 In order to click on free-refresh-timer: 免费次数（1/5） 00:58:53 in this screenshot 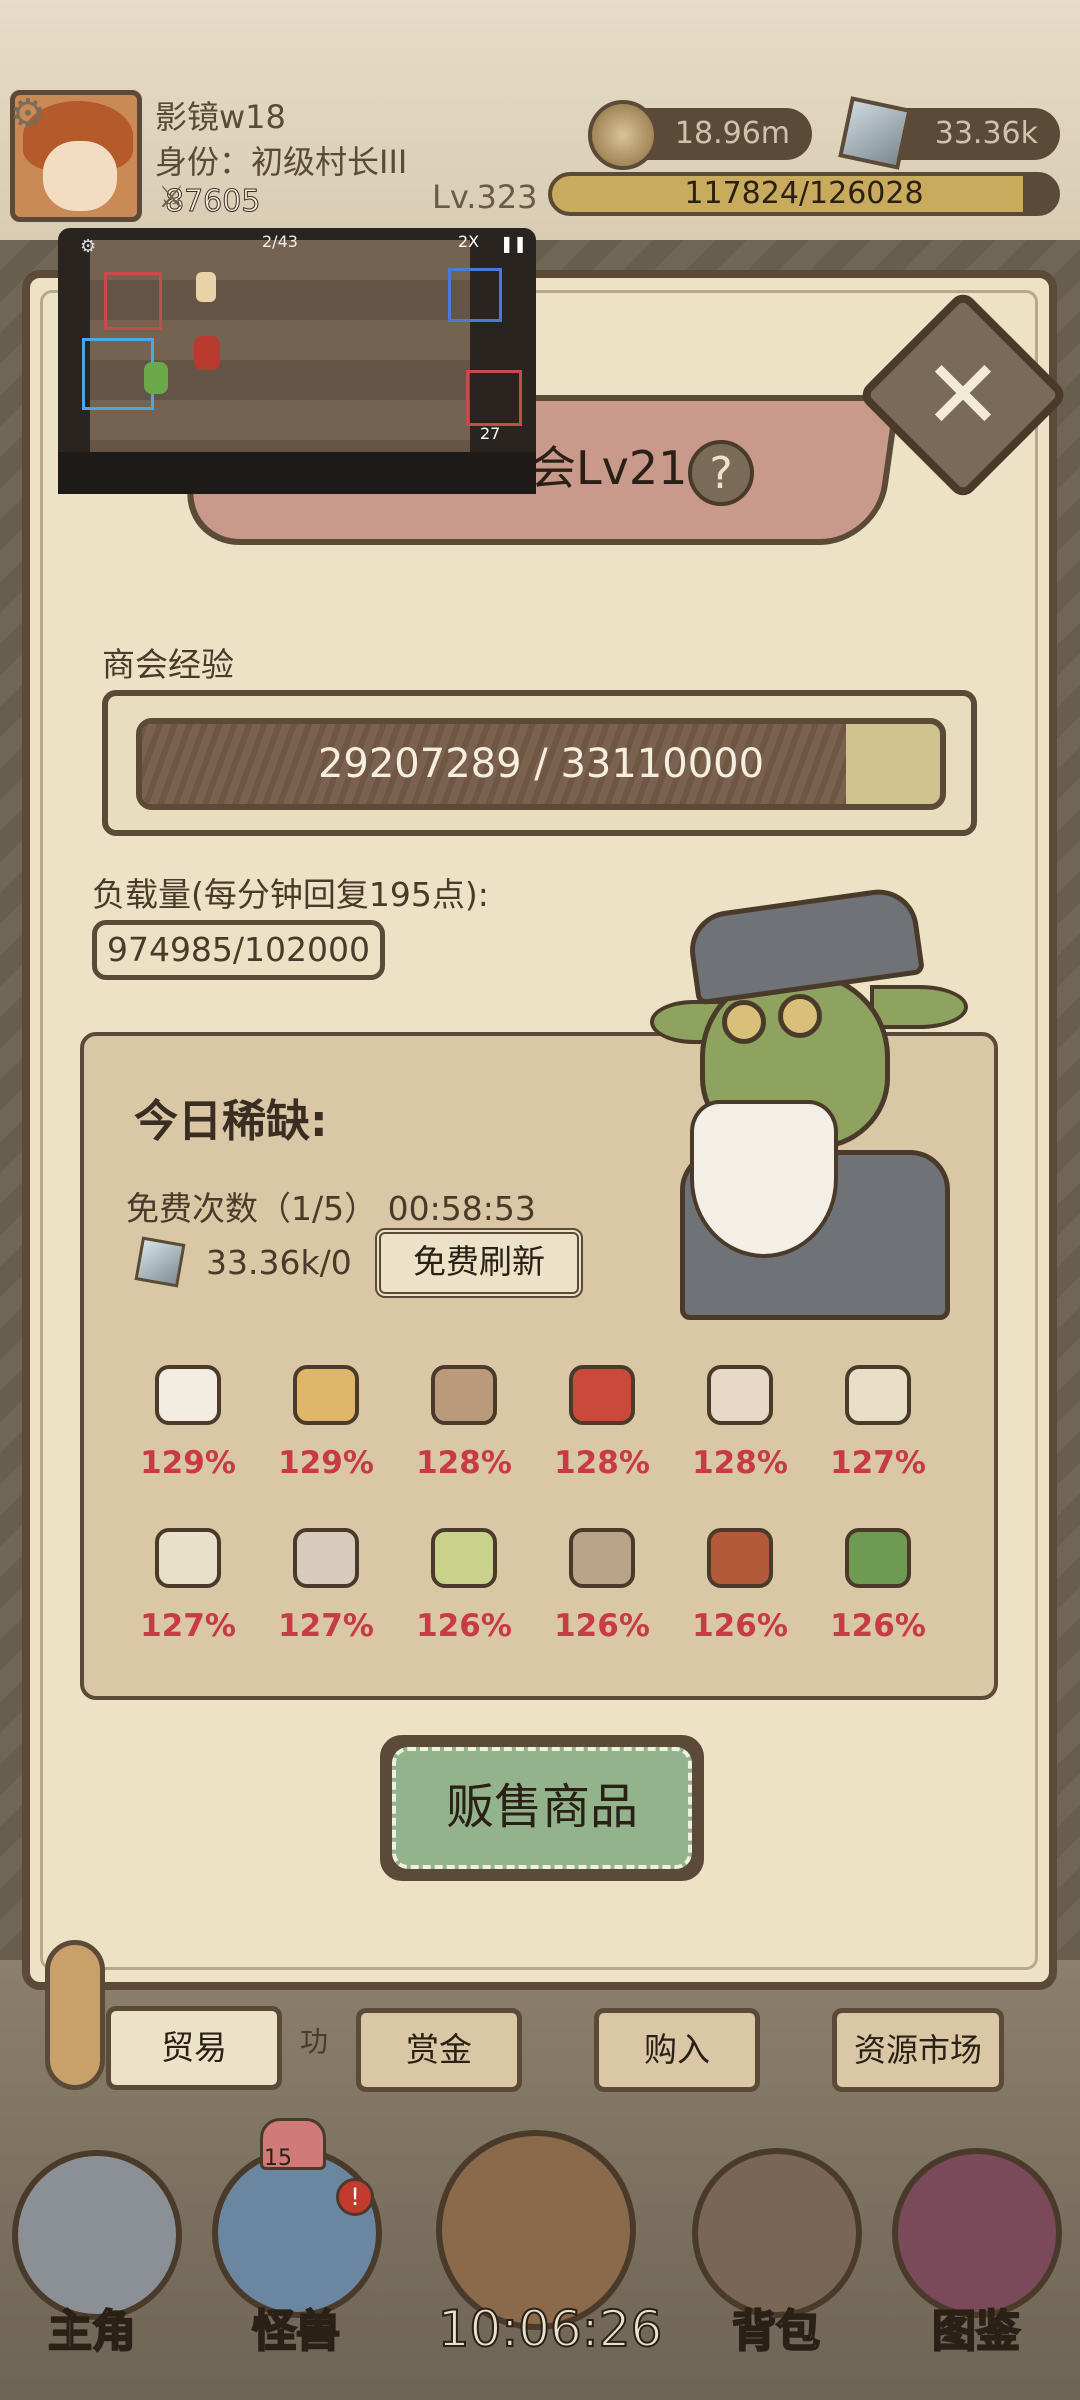, I will do `click(331, 1208)`.